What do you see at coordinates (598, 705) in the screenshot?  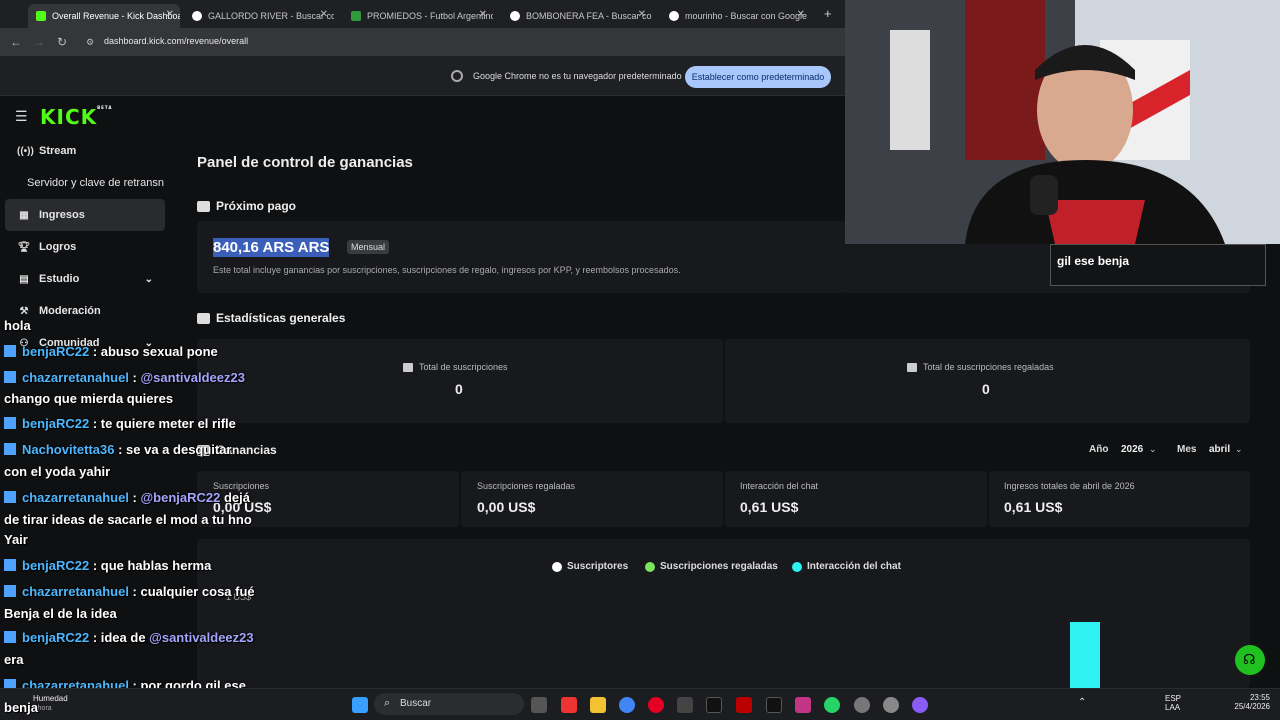 I see `folder-icon` at bounding box center [598, 705].